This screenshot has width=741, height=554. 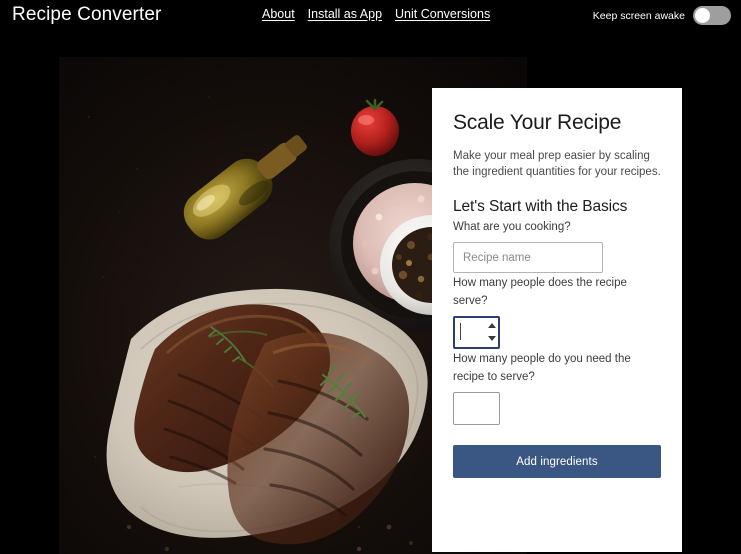 I want to click on toggle-knob-icon, so click(x=702, y=15).